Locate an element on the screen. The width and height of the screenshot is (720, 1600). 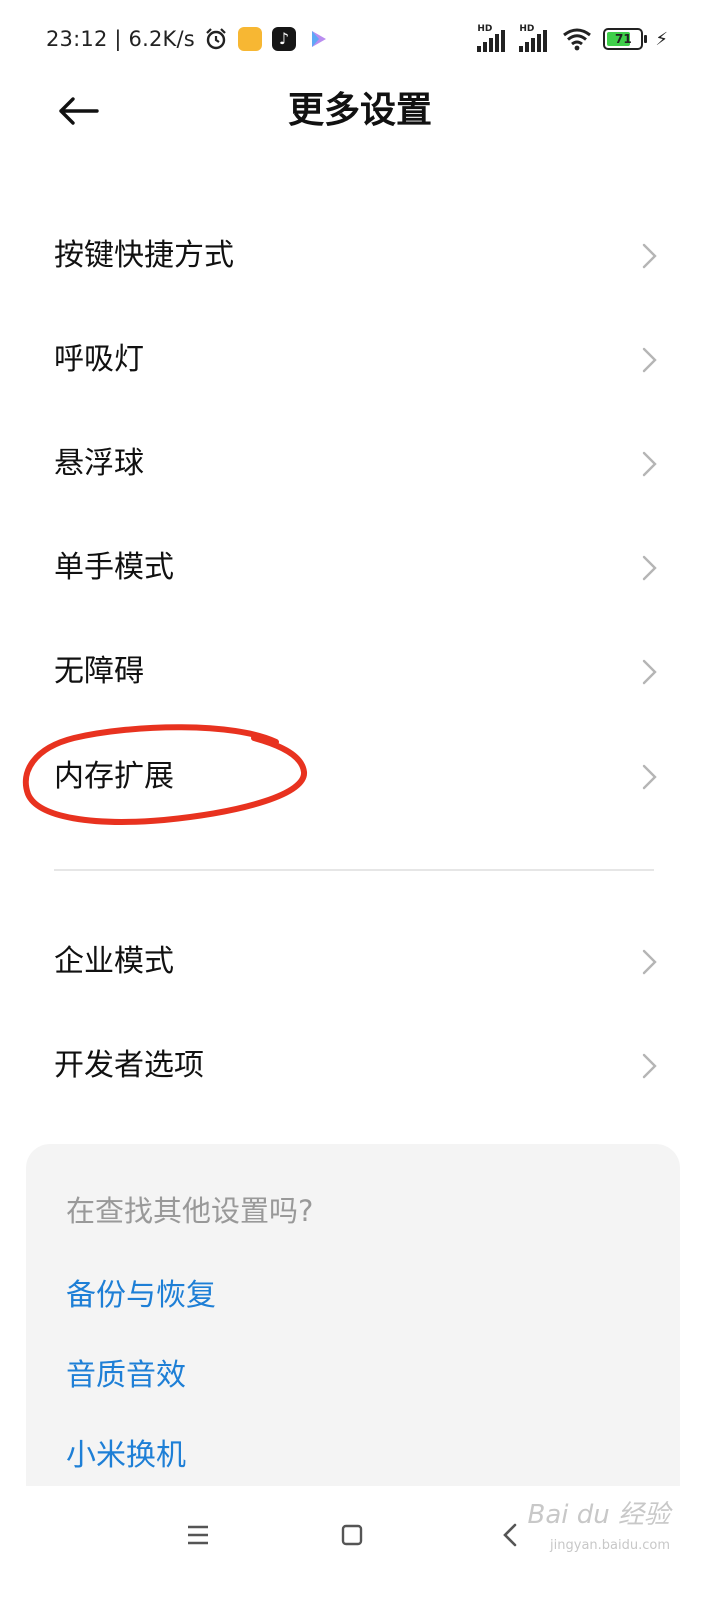
battery-level: 71 is located at coordinates (623, 39).